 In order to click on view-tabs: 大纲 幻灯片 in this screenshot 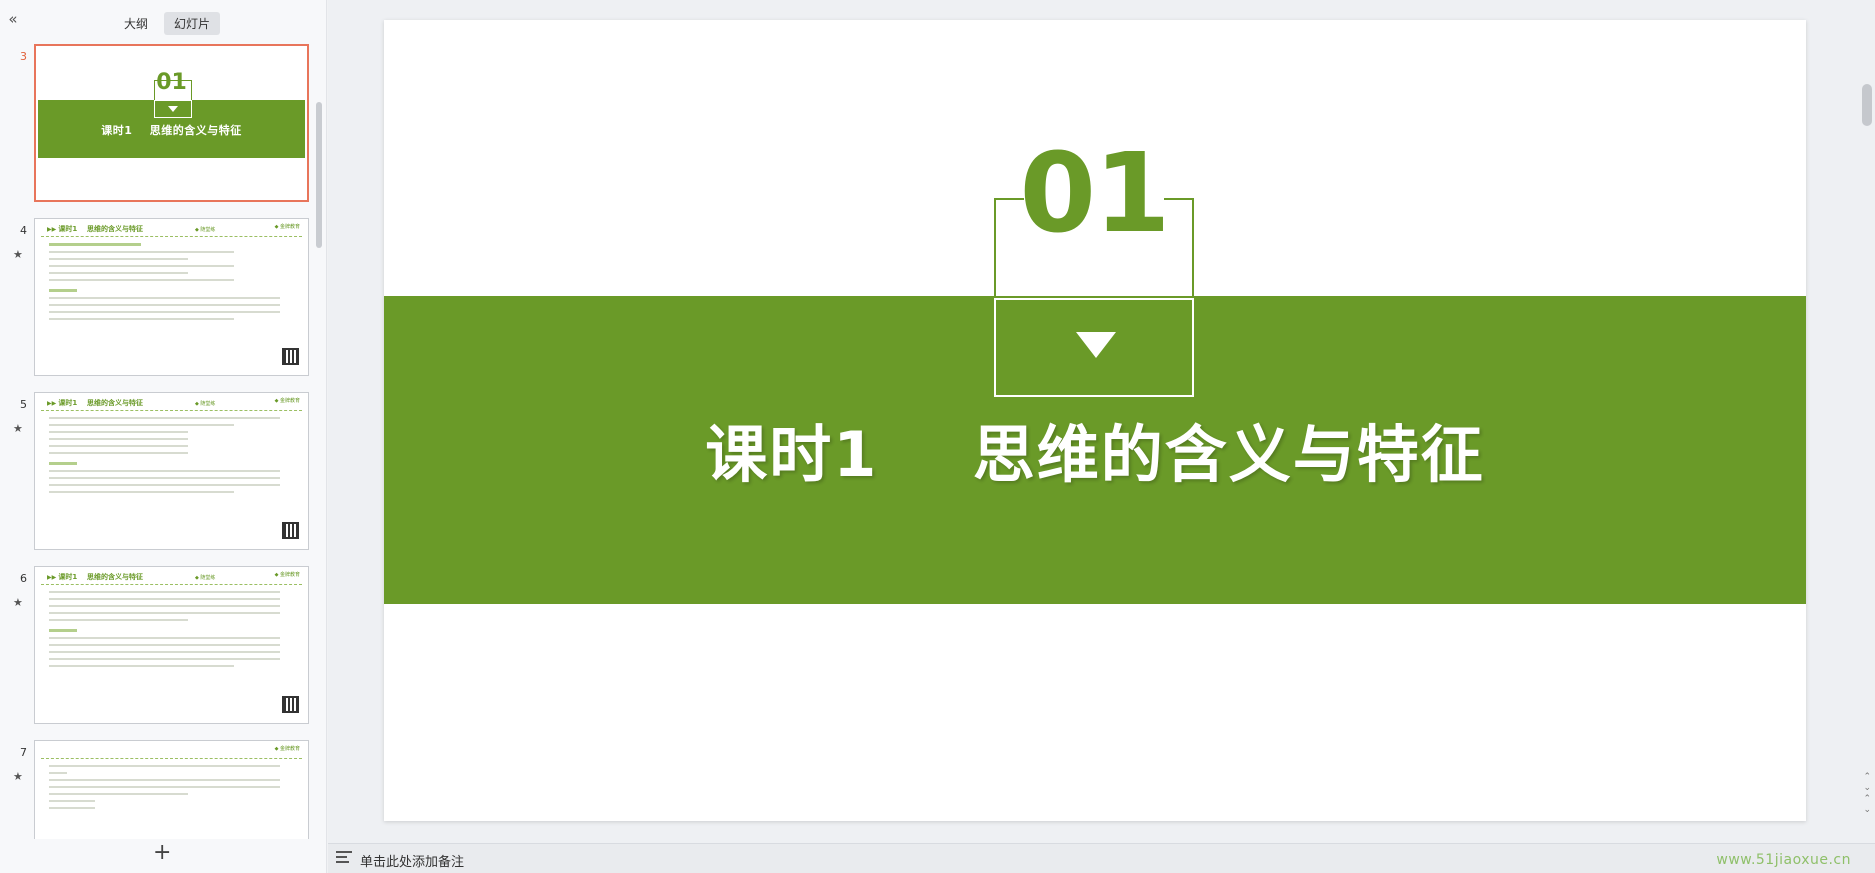, I will do `click(167, 23)`.